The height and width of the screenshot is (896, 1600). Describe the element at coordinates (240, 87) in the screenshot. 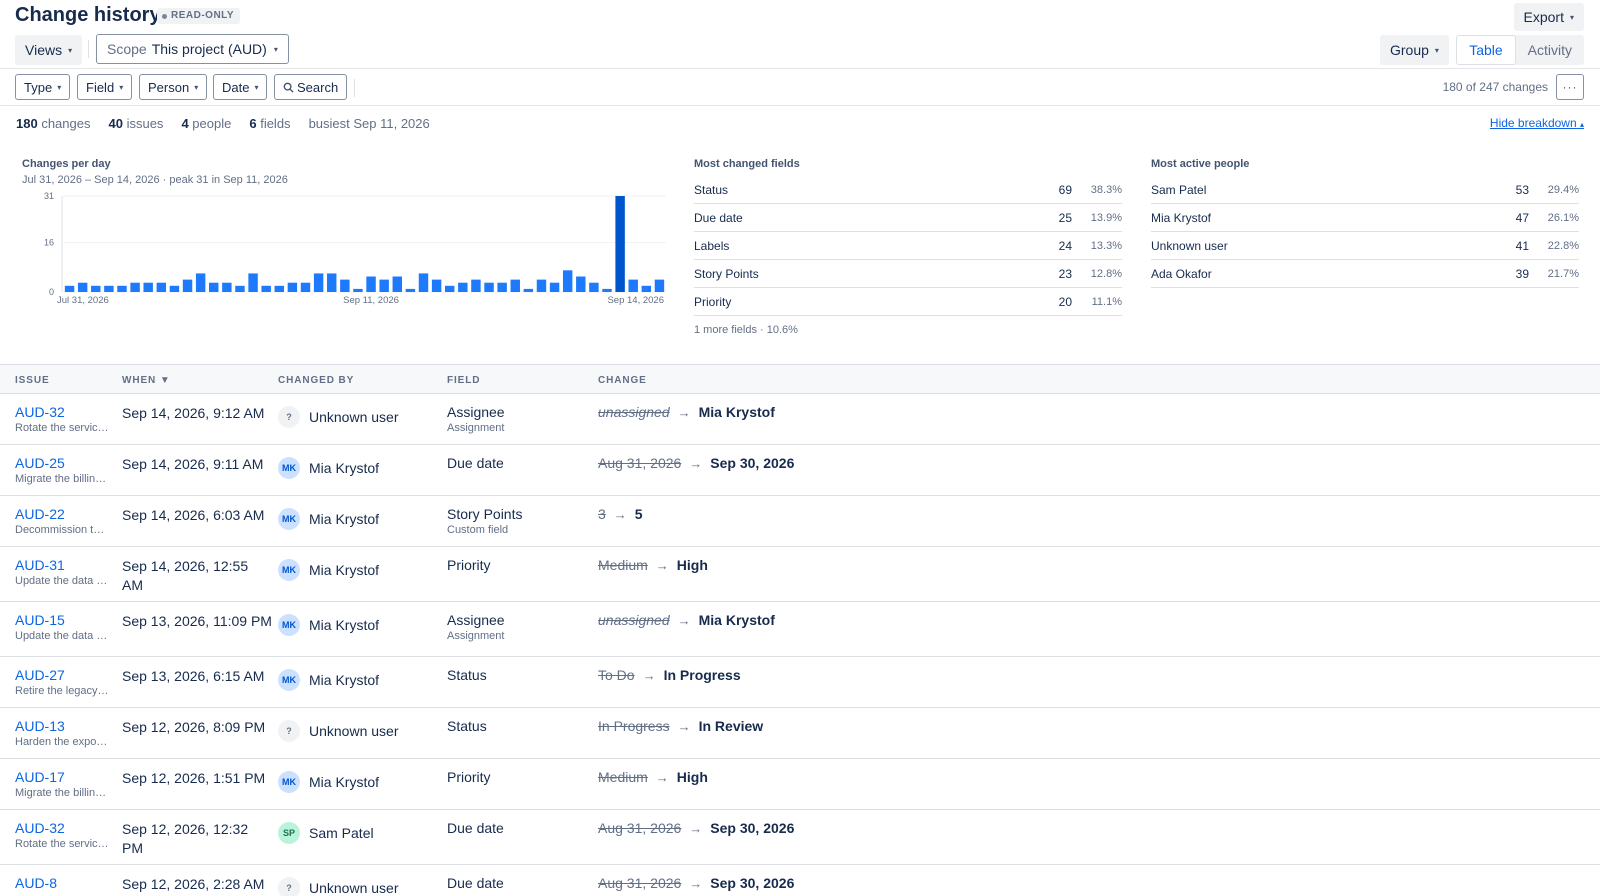

I see `date-filter-button: Date ▾` at that location.